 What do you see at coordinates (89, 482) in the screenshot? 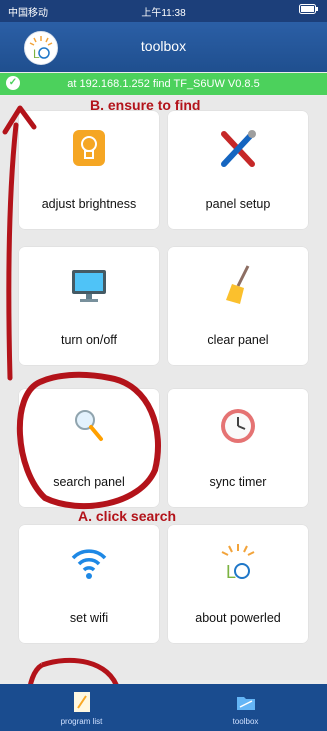
I see `tile-label: search panel` at bounding box center [89, 482].